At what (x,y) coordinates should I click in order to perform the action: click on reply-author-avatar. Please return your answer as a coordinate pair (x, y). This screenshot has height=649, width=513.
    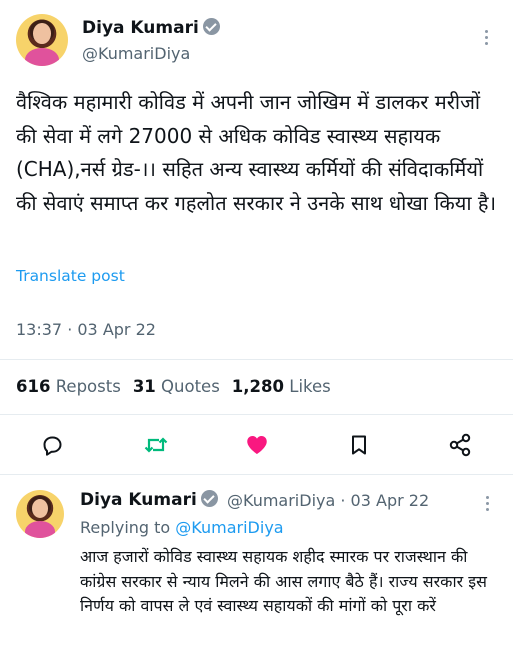
    Looking at the image, I should click on (40, 514).